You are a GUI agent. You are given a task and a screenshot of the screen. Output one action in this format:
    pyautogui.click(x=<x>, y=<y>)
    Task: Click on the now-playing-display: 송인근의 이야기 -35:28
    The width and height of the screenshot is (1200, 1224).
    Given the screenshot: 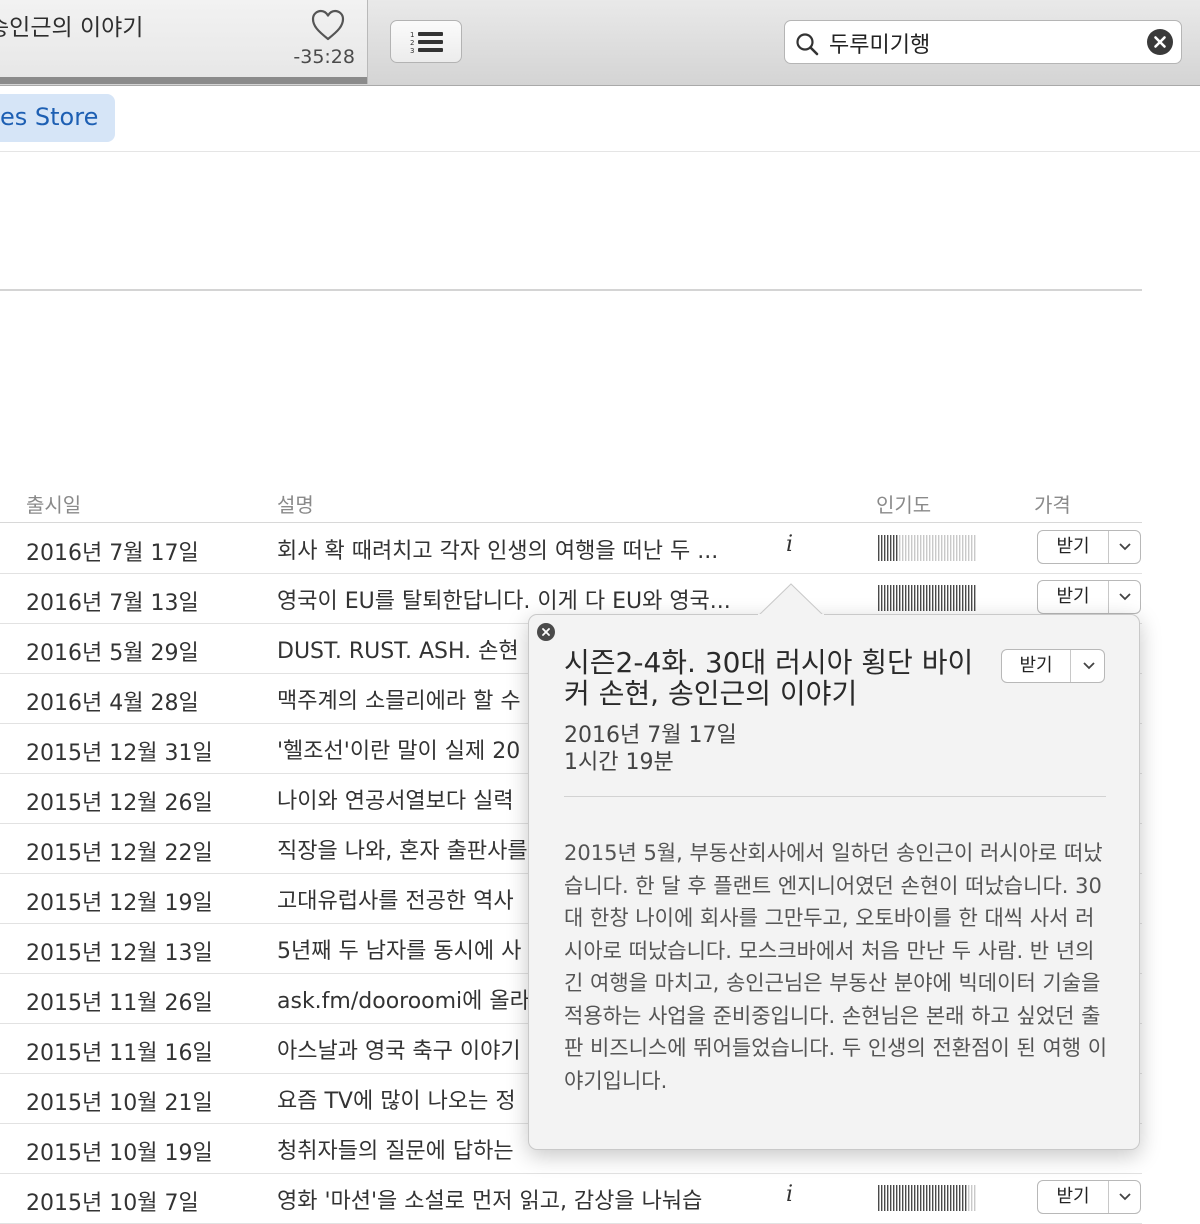 What is the action you would take?
    pyautogui.click(x=184, y=42)
    